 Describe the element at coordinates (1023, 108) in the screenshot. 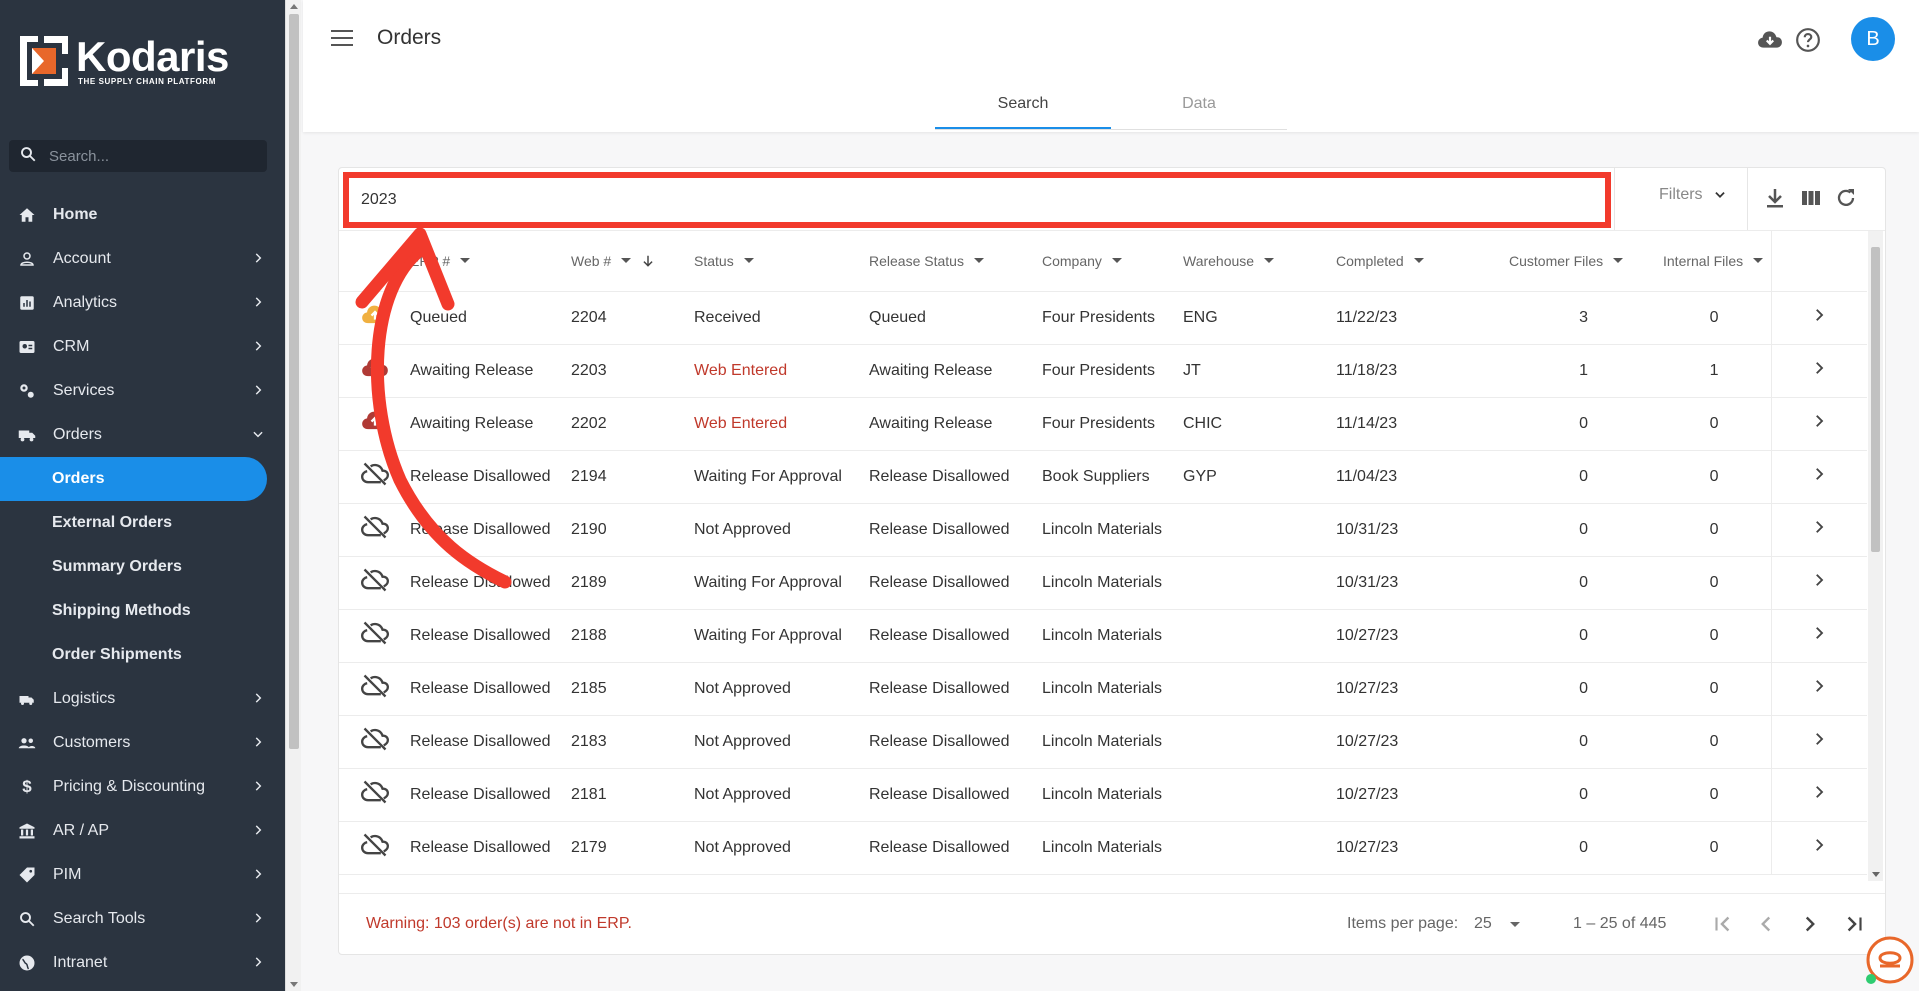

I see `tab-search: Search` at that location.